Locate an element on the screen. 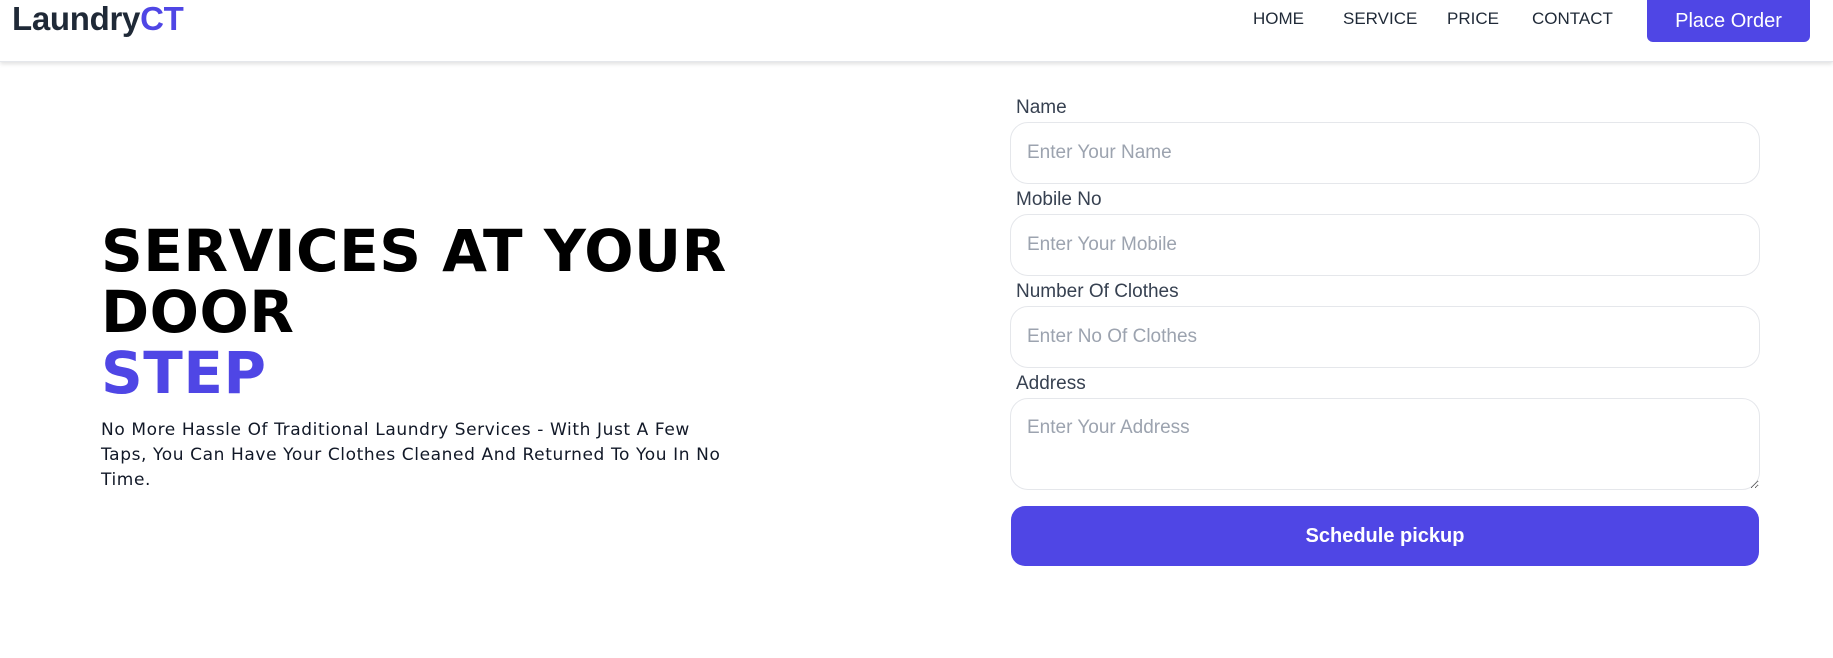  name-label: Name is located at coordinates (1041, 107).